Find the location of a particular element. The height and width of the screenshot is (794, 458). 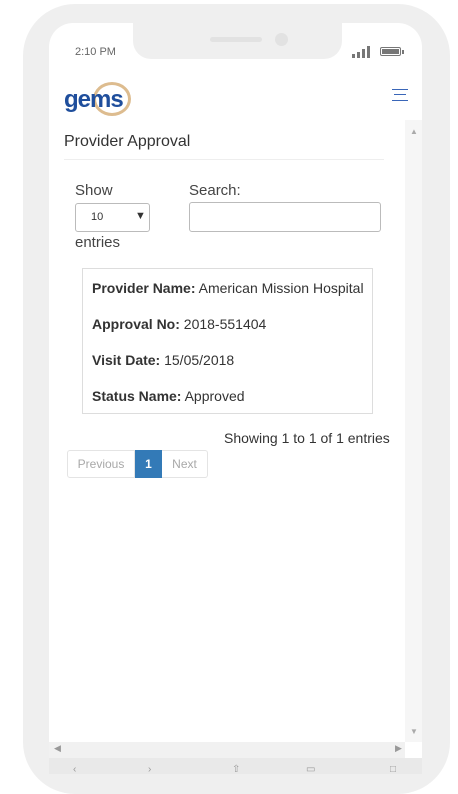

battery-tip is located at coordinates (403, 52).